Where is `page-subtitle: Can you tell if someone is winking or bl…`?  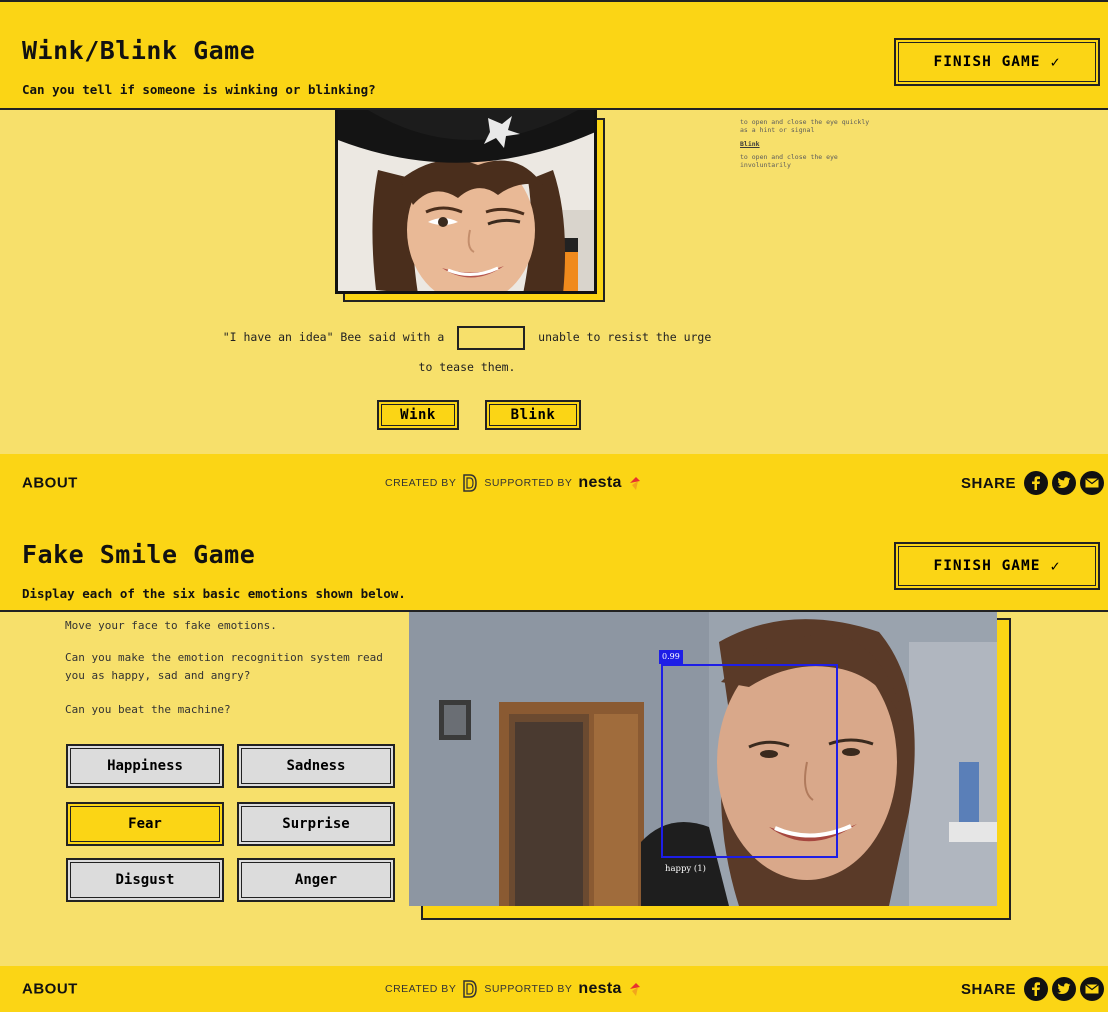 page-subtitle: Can you tell if someone is winking or bl… is located at coordinates (199, 89).